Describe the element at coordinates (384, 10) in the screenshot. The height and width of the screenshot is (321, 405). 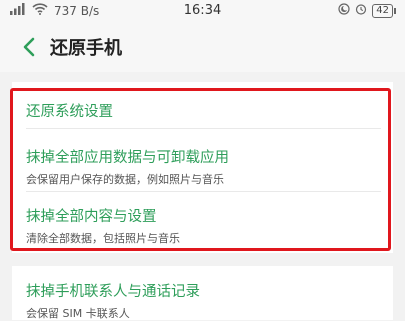
I see `battery-indicator: 42` at that location.